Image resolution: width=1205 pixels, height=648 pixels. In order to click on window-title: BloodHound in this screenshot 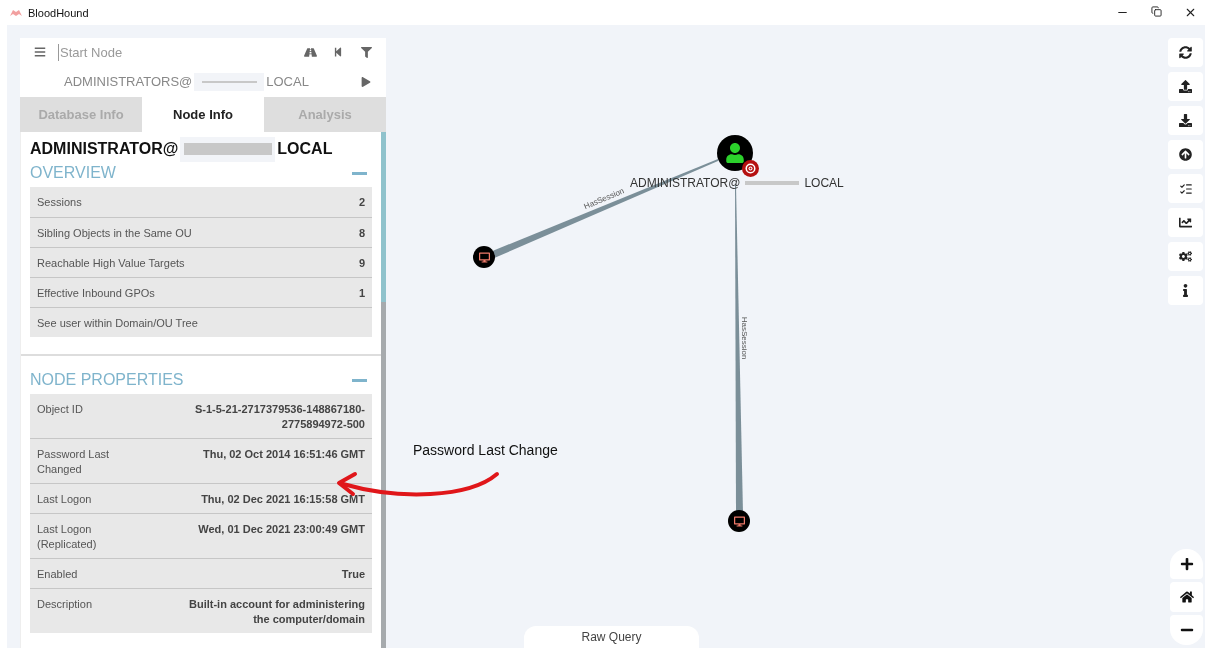, I will do `click(58, 12)`.